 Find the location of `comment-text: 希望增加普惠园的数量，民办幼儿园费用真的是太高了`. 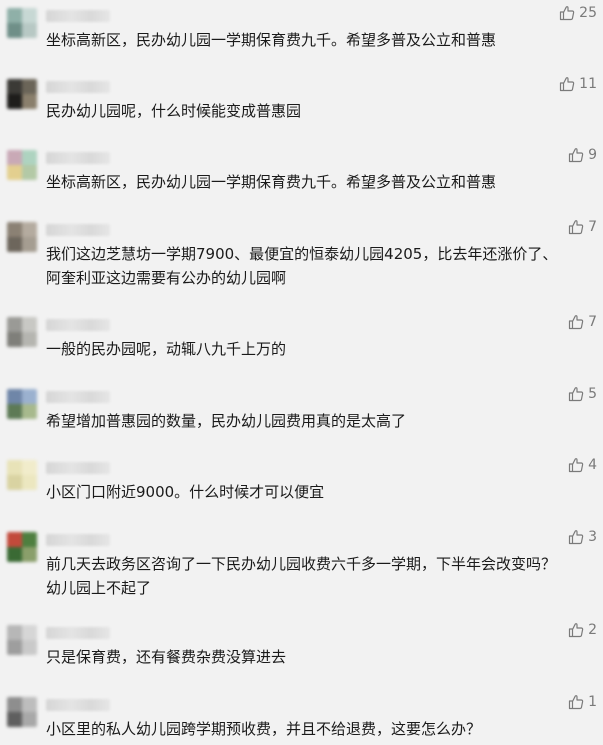

comment-text: 希望增加普惠园的数量，民办幼儿园费用真的是太高了 is located at coordinates (226, 421).